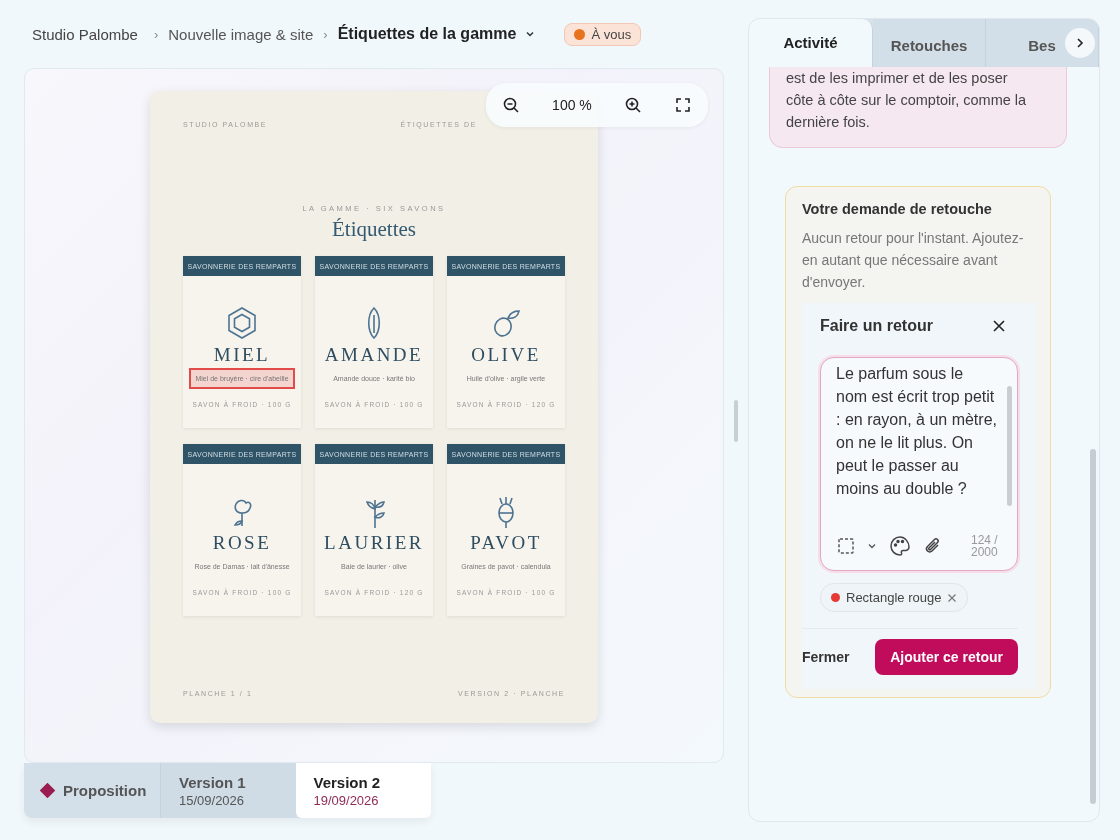  What do you see at coordinates (242, 323) in the screenshot?
I see `hexagon-icon` at bounding box center [242, 323].